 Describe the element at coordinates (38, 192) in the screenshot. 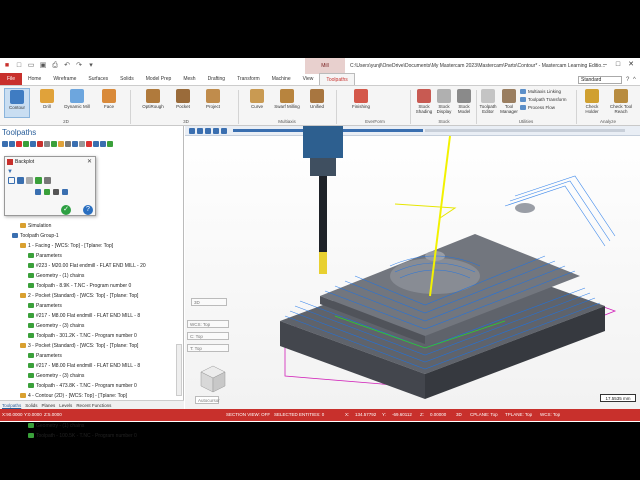

I see `quick-verify-icon` at that location.